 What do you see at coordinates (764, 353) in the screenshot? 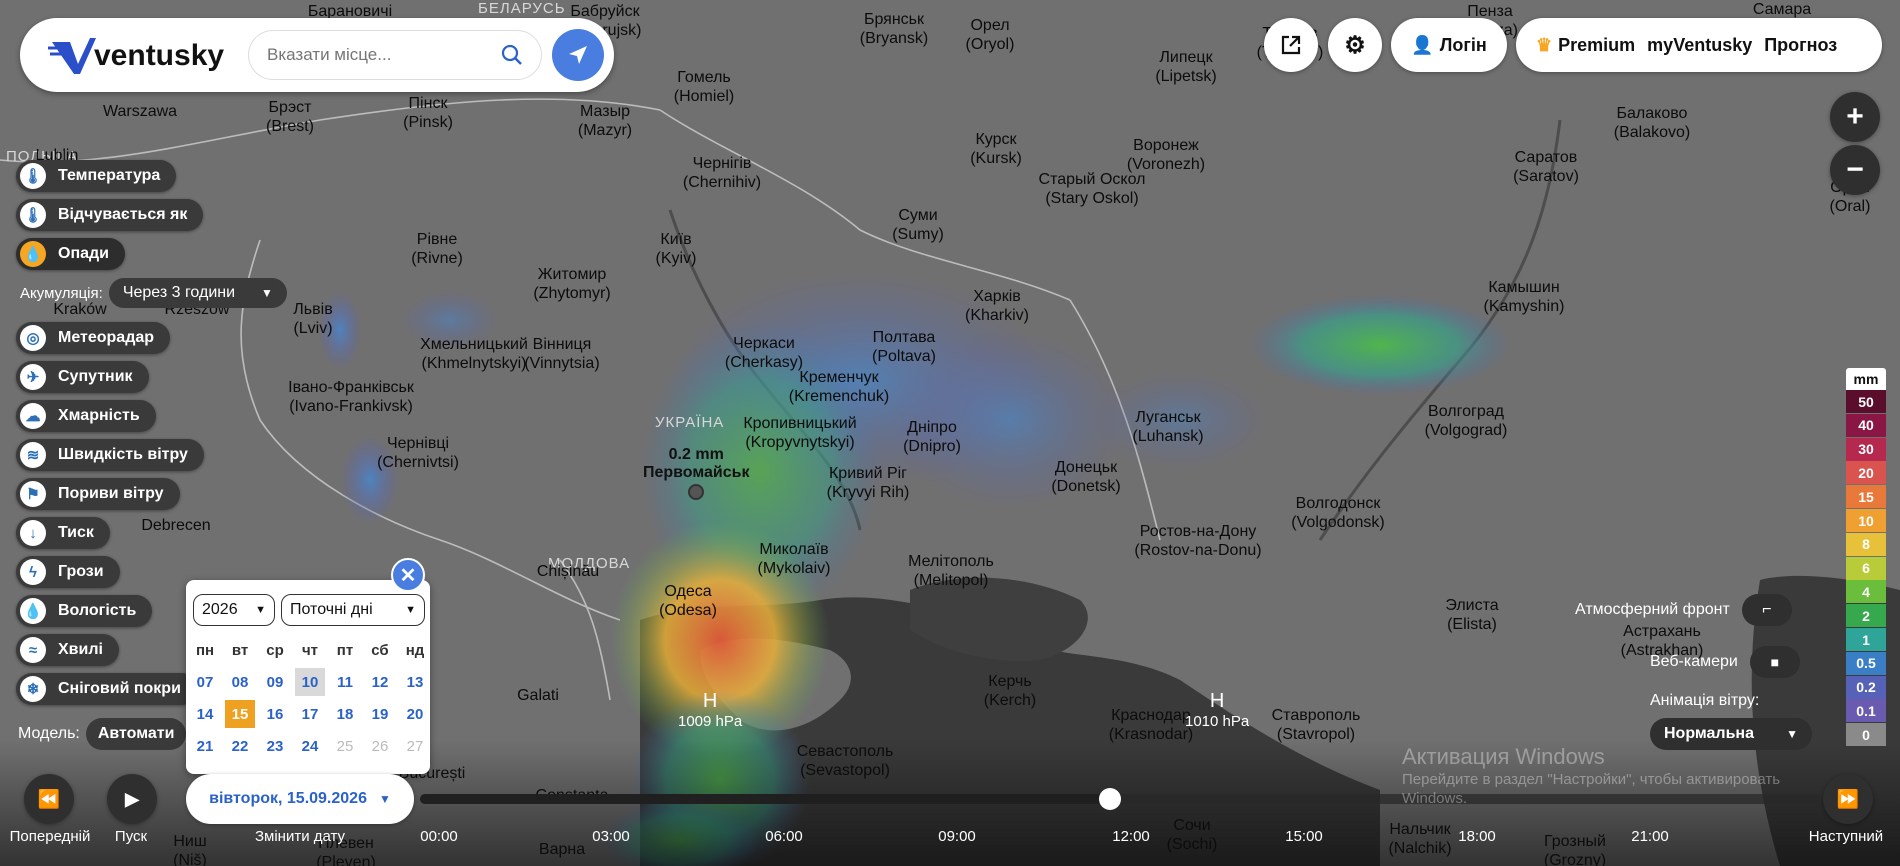
I see `city-label: Черкаси (Cherkasy)` at bounding box center [764, 353].